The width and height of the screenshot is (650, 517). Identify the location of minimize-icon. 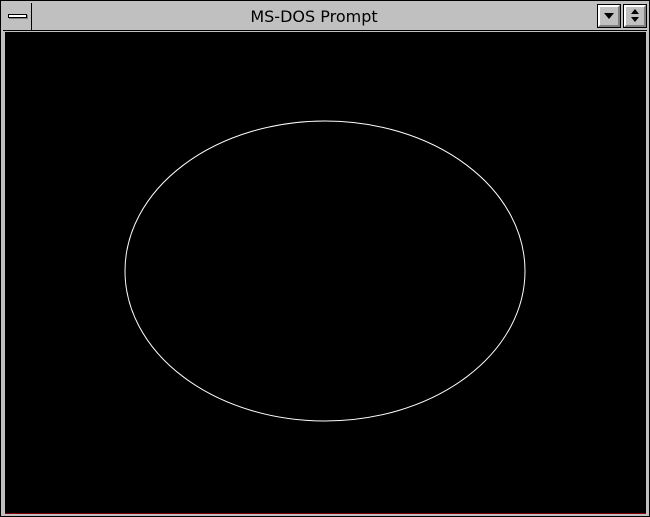
(609, 16).